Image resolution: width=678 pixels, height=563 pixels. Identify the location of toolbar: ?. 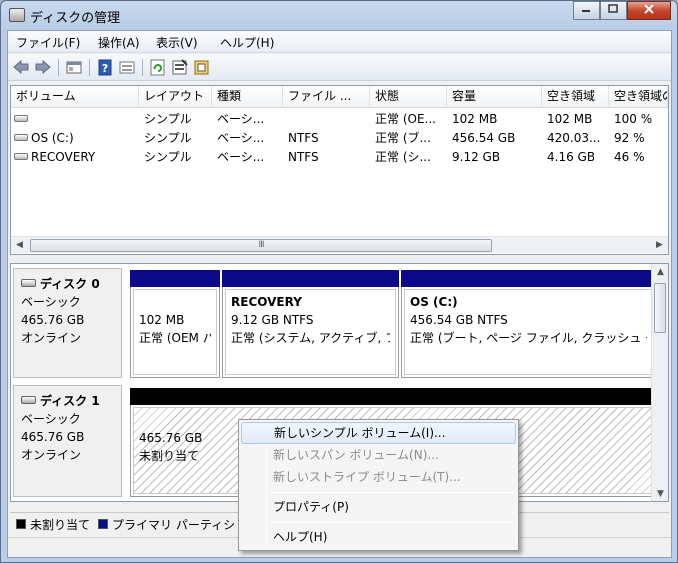
(339, 67).